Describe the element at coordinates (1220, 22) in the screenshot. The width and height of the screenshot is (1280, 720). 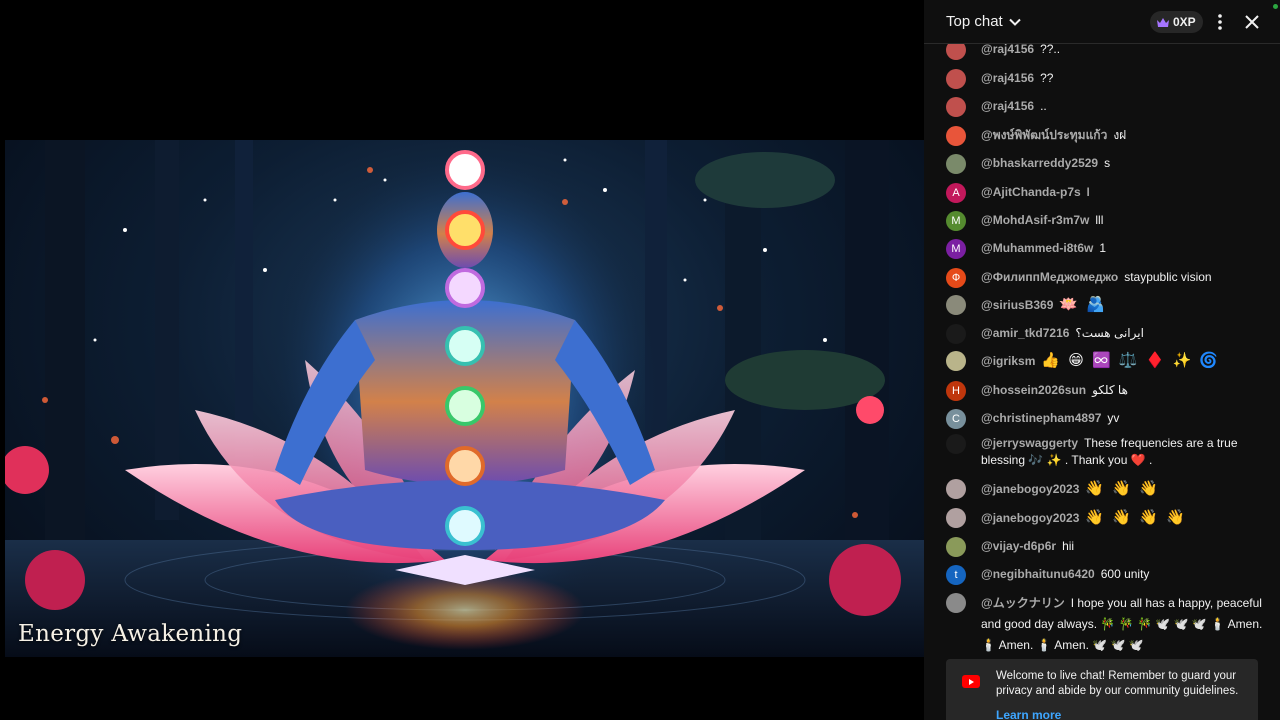
I see `more-options-icon` at that location.